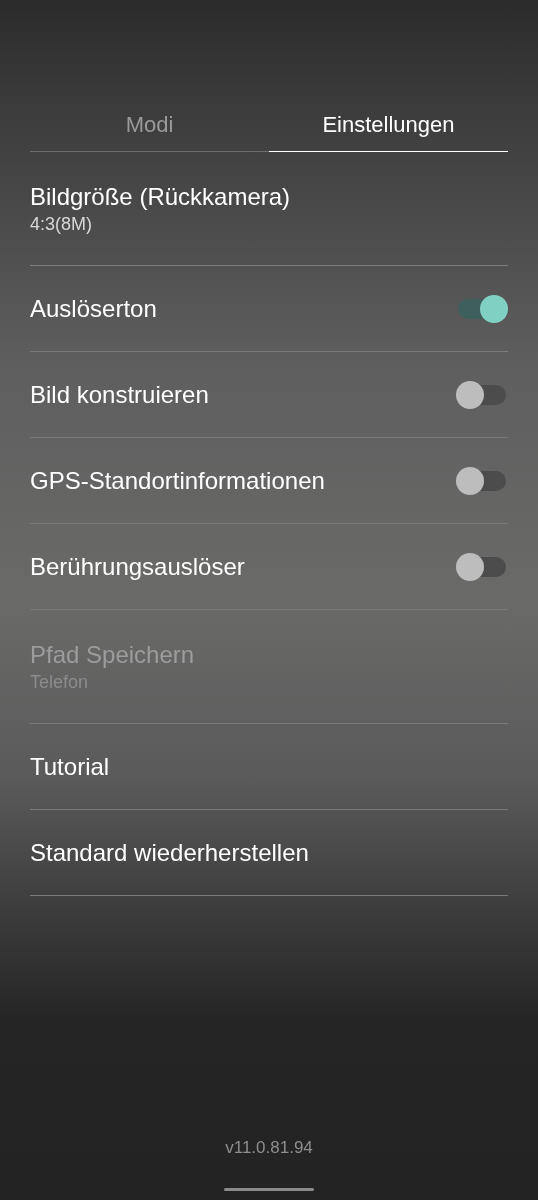  I want to click on setting-value: 4:3(8M), so click(61, 224).